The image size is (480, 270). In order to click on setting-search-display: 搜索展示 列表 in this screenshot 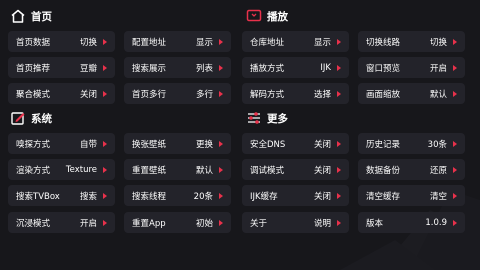, I will do `click(177, 67)`.